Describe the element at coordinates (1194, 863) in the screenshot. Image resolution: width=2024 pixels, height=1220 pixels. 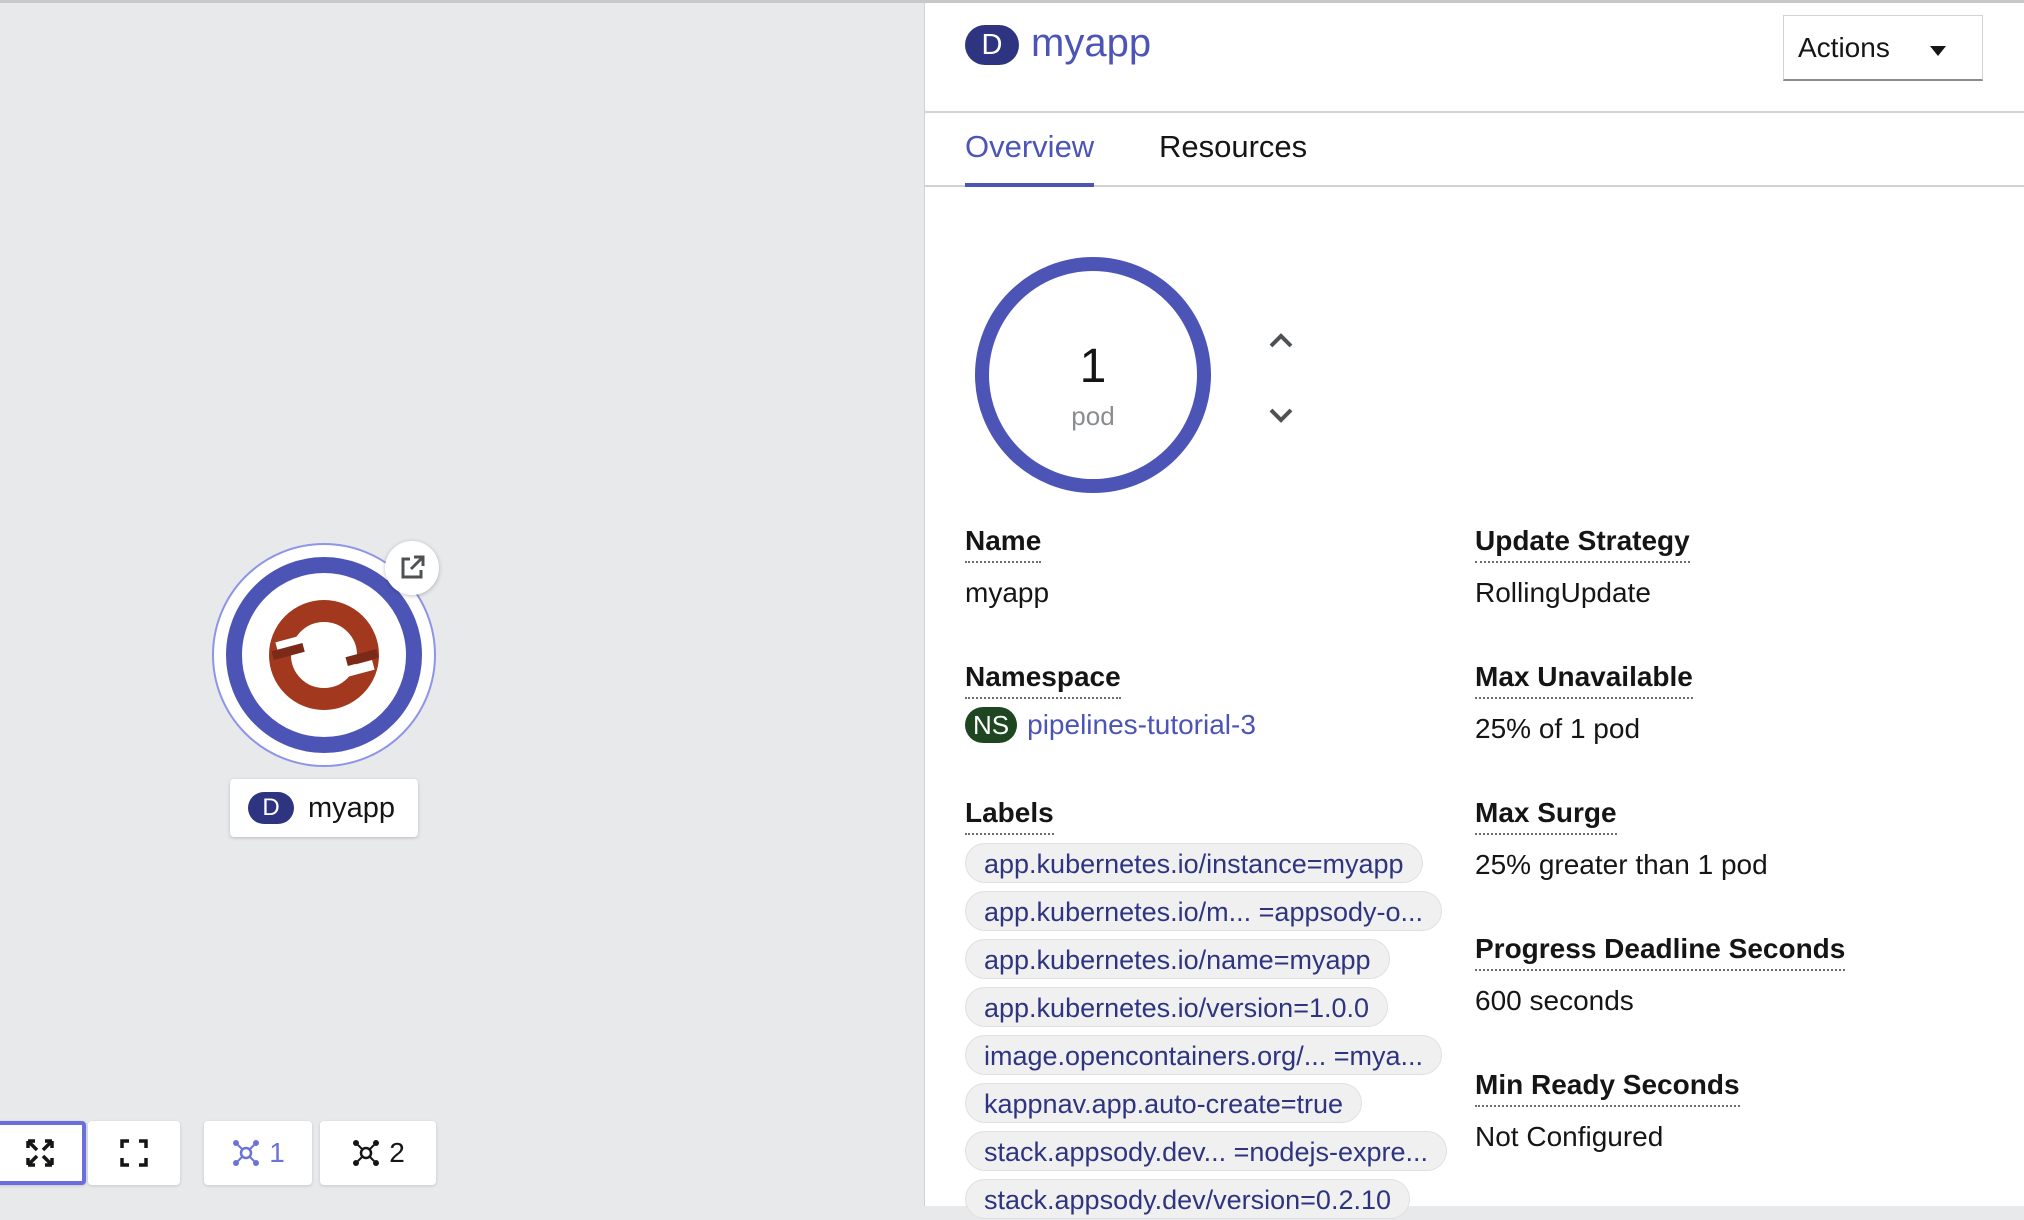
I see `label-chip: app.kubernetes.io/instance=myapp` at that location.